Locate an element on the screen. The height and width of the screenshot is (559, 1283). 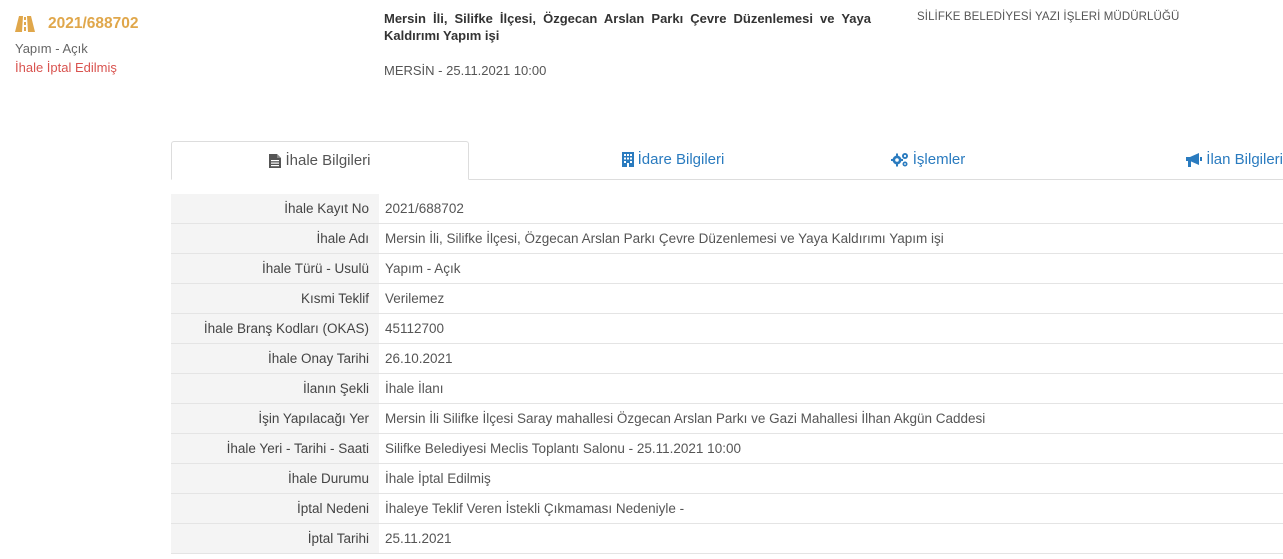
tab-label: İdare Bilgileri is located at coordinates (681, 159).